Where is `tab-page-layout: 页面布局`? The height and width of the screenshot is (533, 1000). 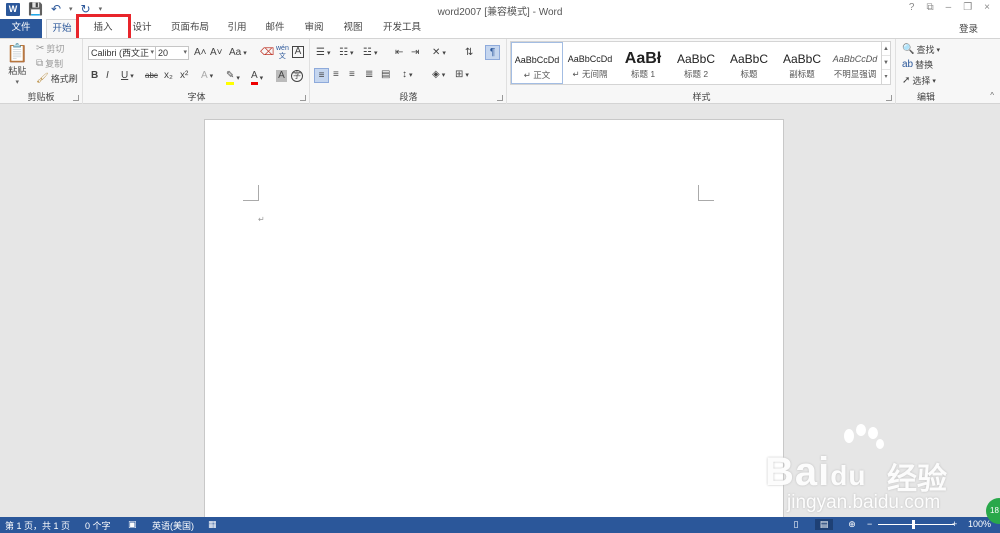
tab-page-layout: 页面布局 is located at coordinates (190, 28).